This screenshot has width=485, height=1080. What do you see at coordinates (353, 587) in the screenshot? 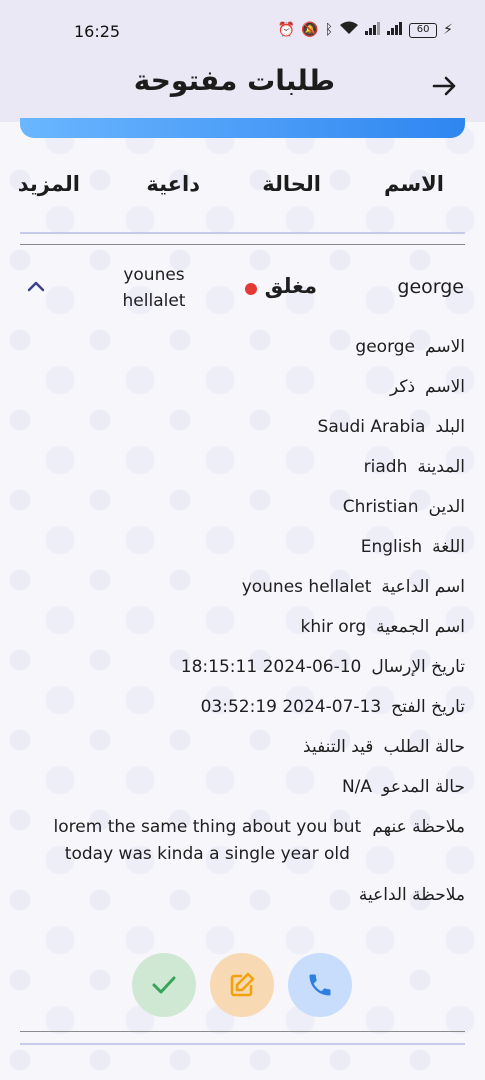
I see `detail-daiya-name: اسم الداعية younes hellalet` at bounding box center [353, 587].